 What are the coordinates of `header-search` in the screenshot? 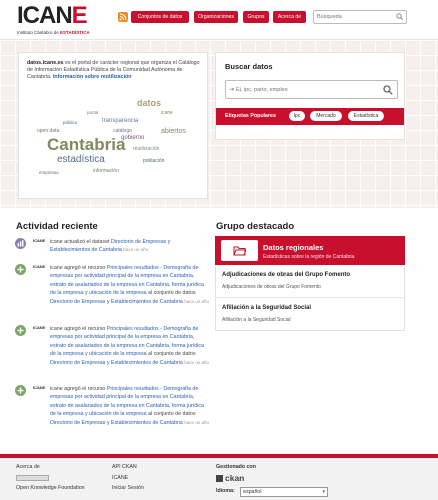 It's located at (360, 17).